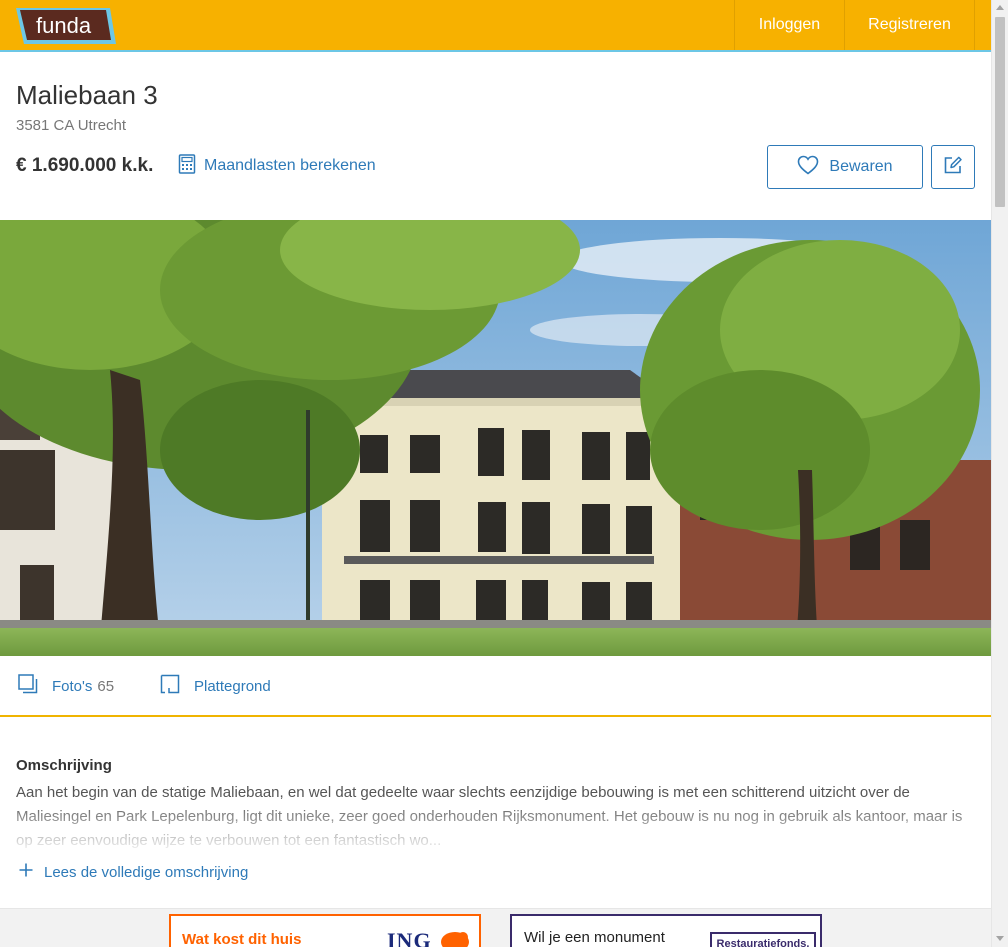  What do you see at coordinates (495, 826) in the screenshot?
I see `description-fade` at bounding box center [495, 826].